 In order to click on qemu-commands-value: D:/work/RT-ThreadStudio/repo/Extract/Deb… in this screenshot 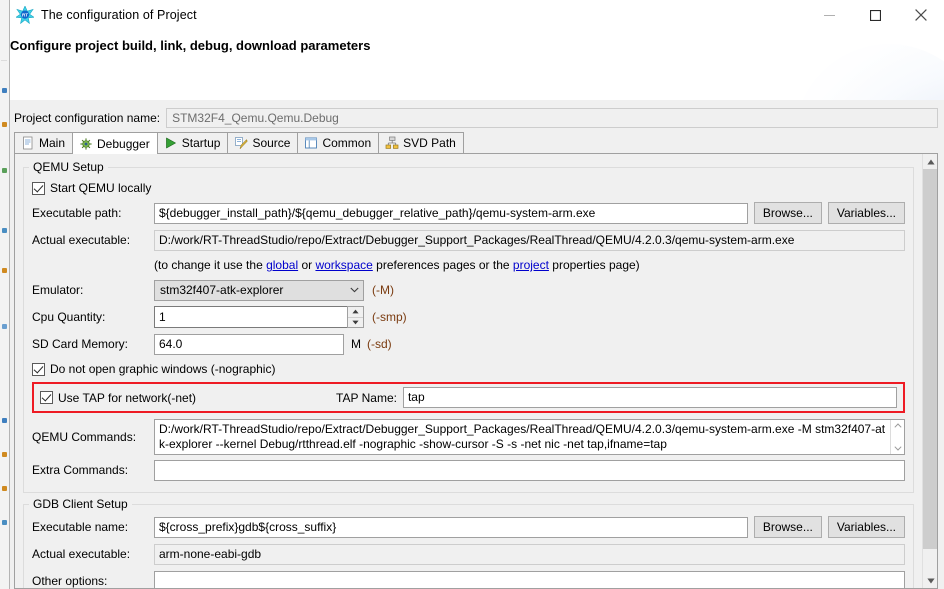, I will do `click(522, 436)`.